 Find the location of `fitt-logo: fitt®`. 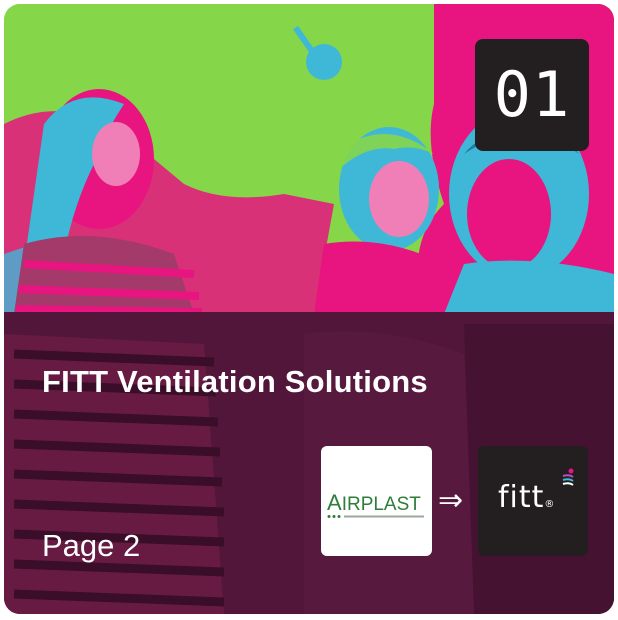

fitt-logo: fitt® is located at coordinates (533, 501).